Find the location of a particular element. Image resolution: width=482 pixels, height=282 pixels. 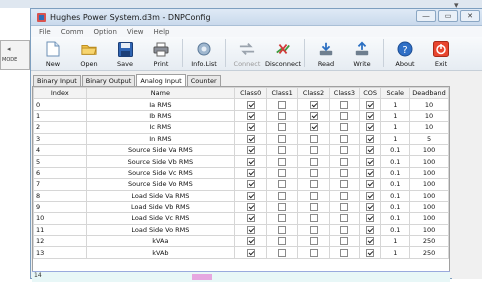

tab-analog-input: Analog Input is located at coordinates (161, 80).